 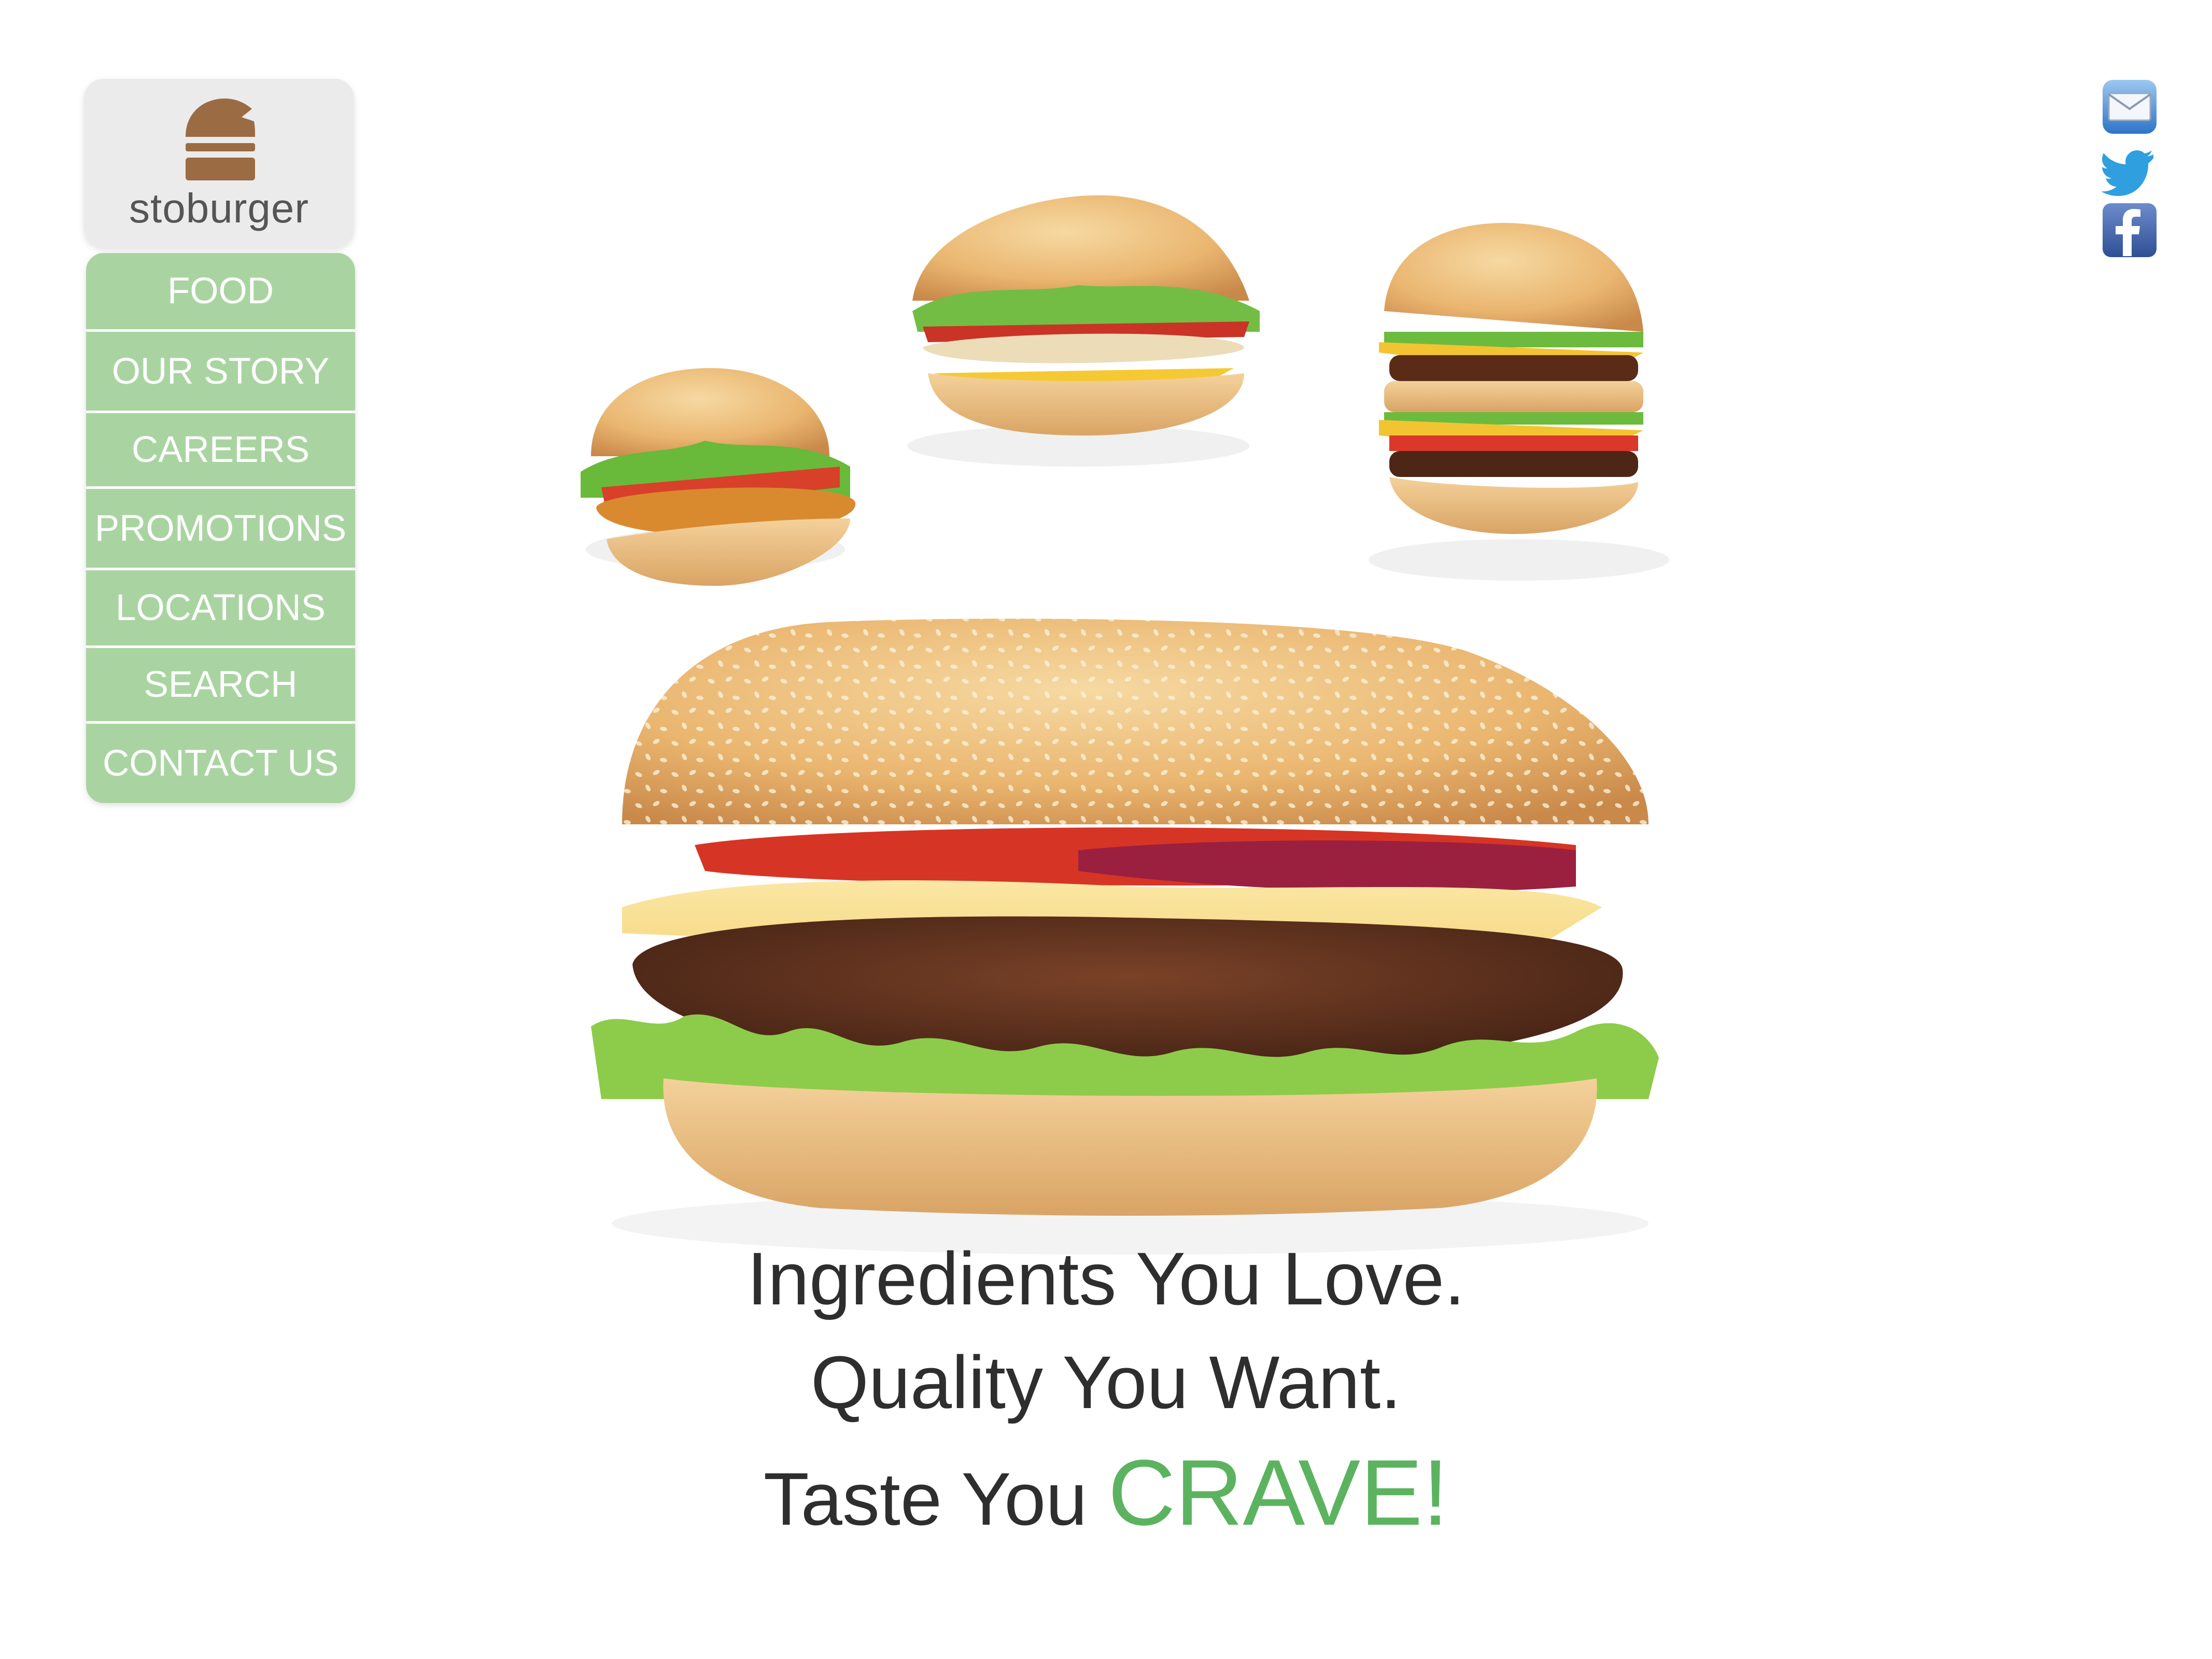 I want to click on double-cheeseburger, so click(x=1519, y=402).